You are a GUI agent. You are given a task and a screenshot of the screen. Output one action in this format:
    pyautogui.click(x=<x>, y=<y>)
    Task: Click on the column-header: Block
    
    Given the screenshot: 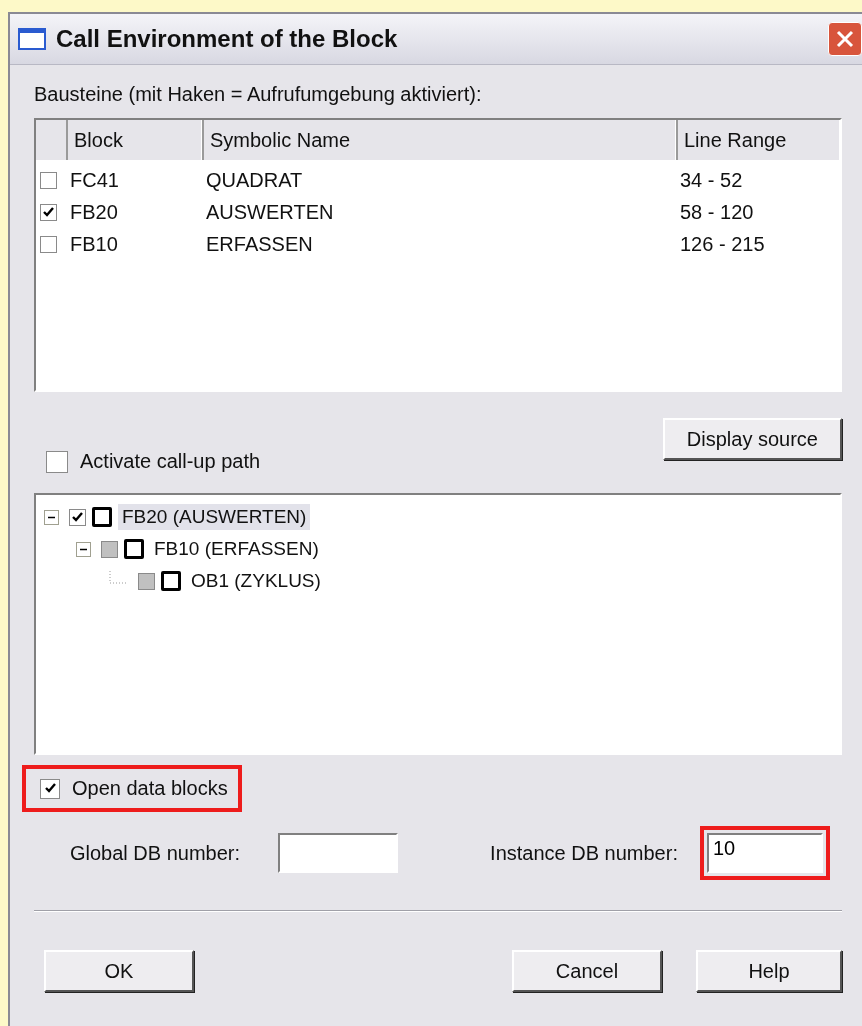 What is the action you would take?
    pyautogui.click(x=134, y=140)
    